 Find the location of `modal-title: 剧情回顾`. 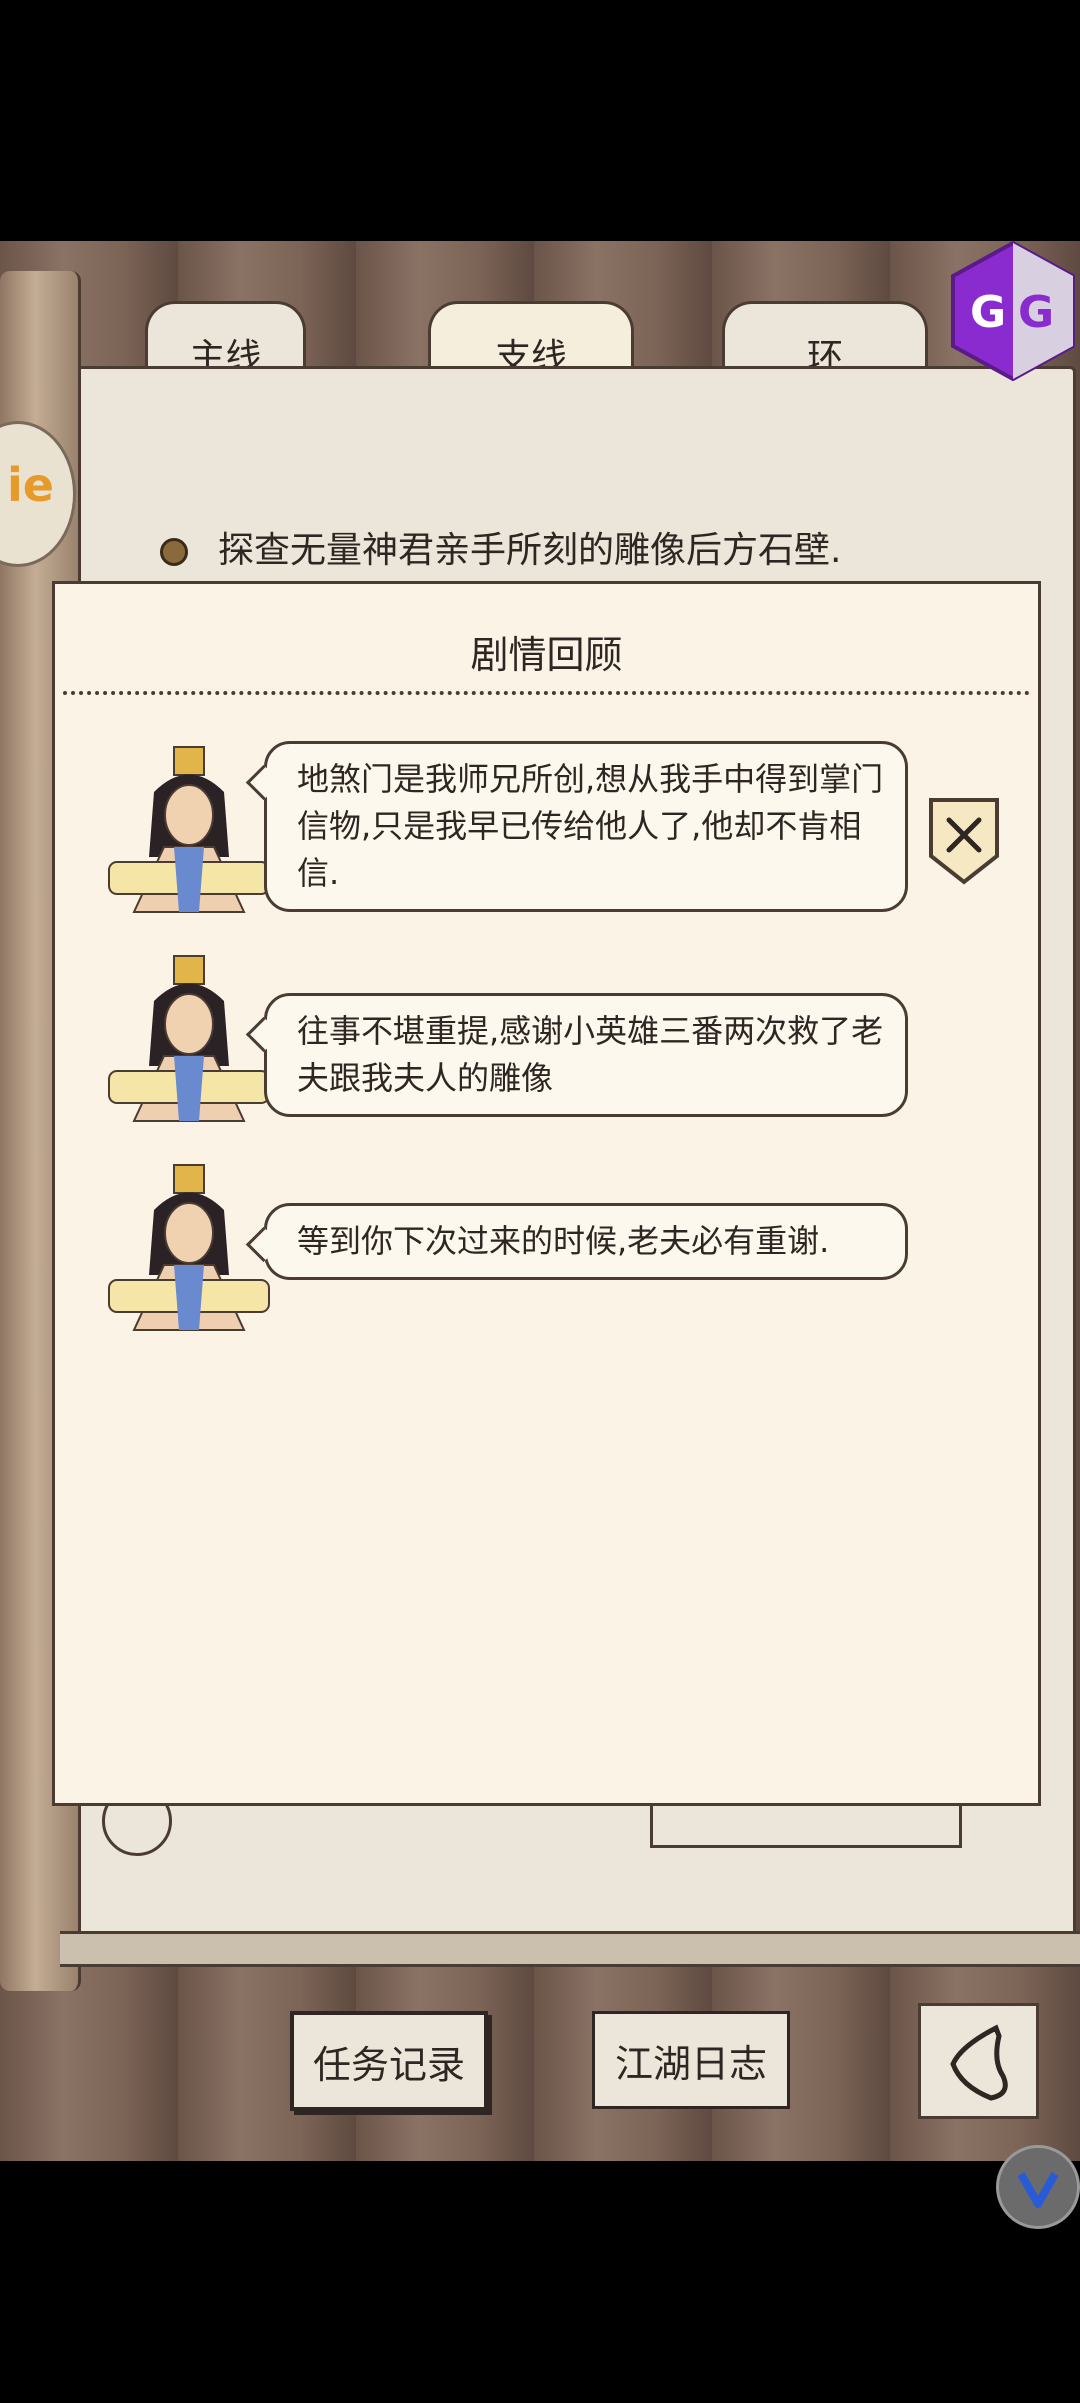

modal-title: 剧情回顾 is located at coordinates (546, 655).